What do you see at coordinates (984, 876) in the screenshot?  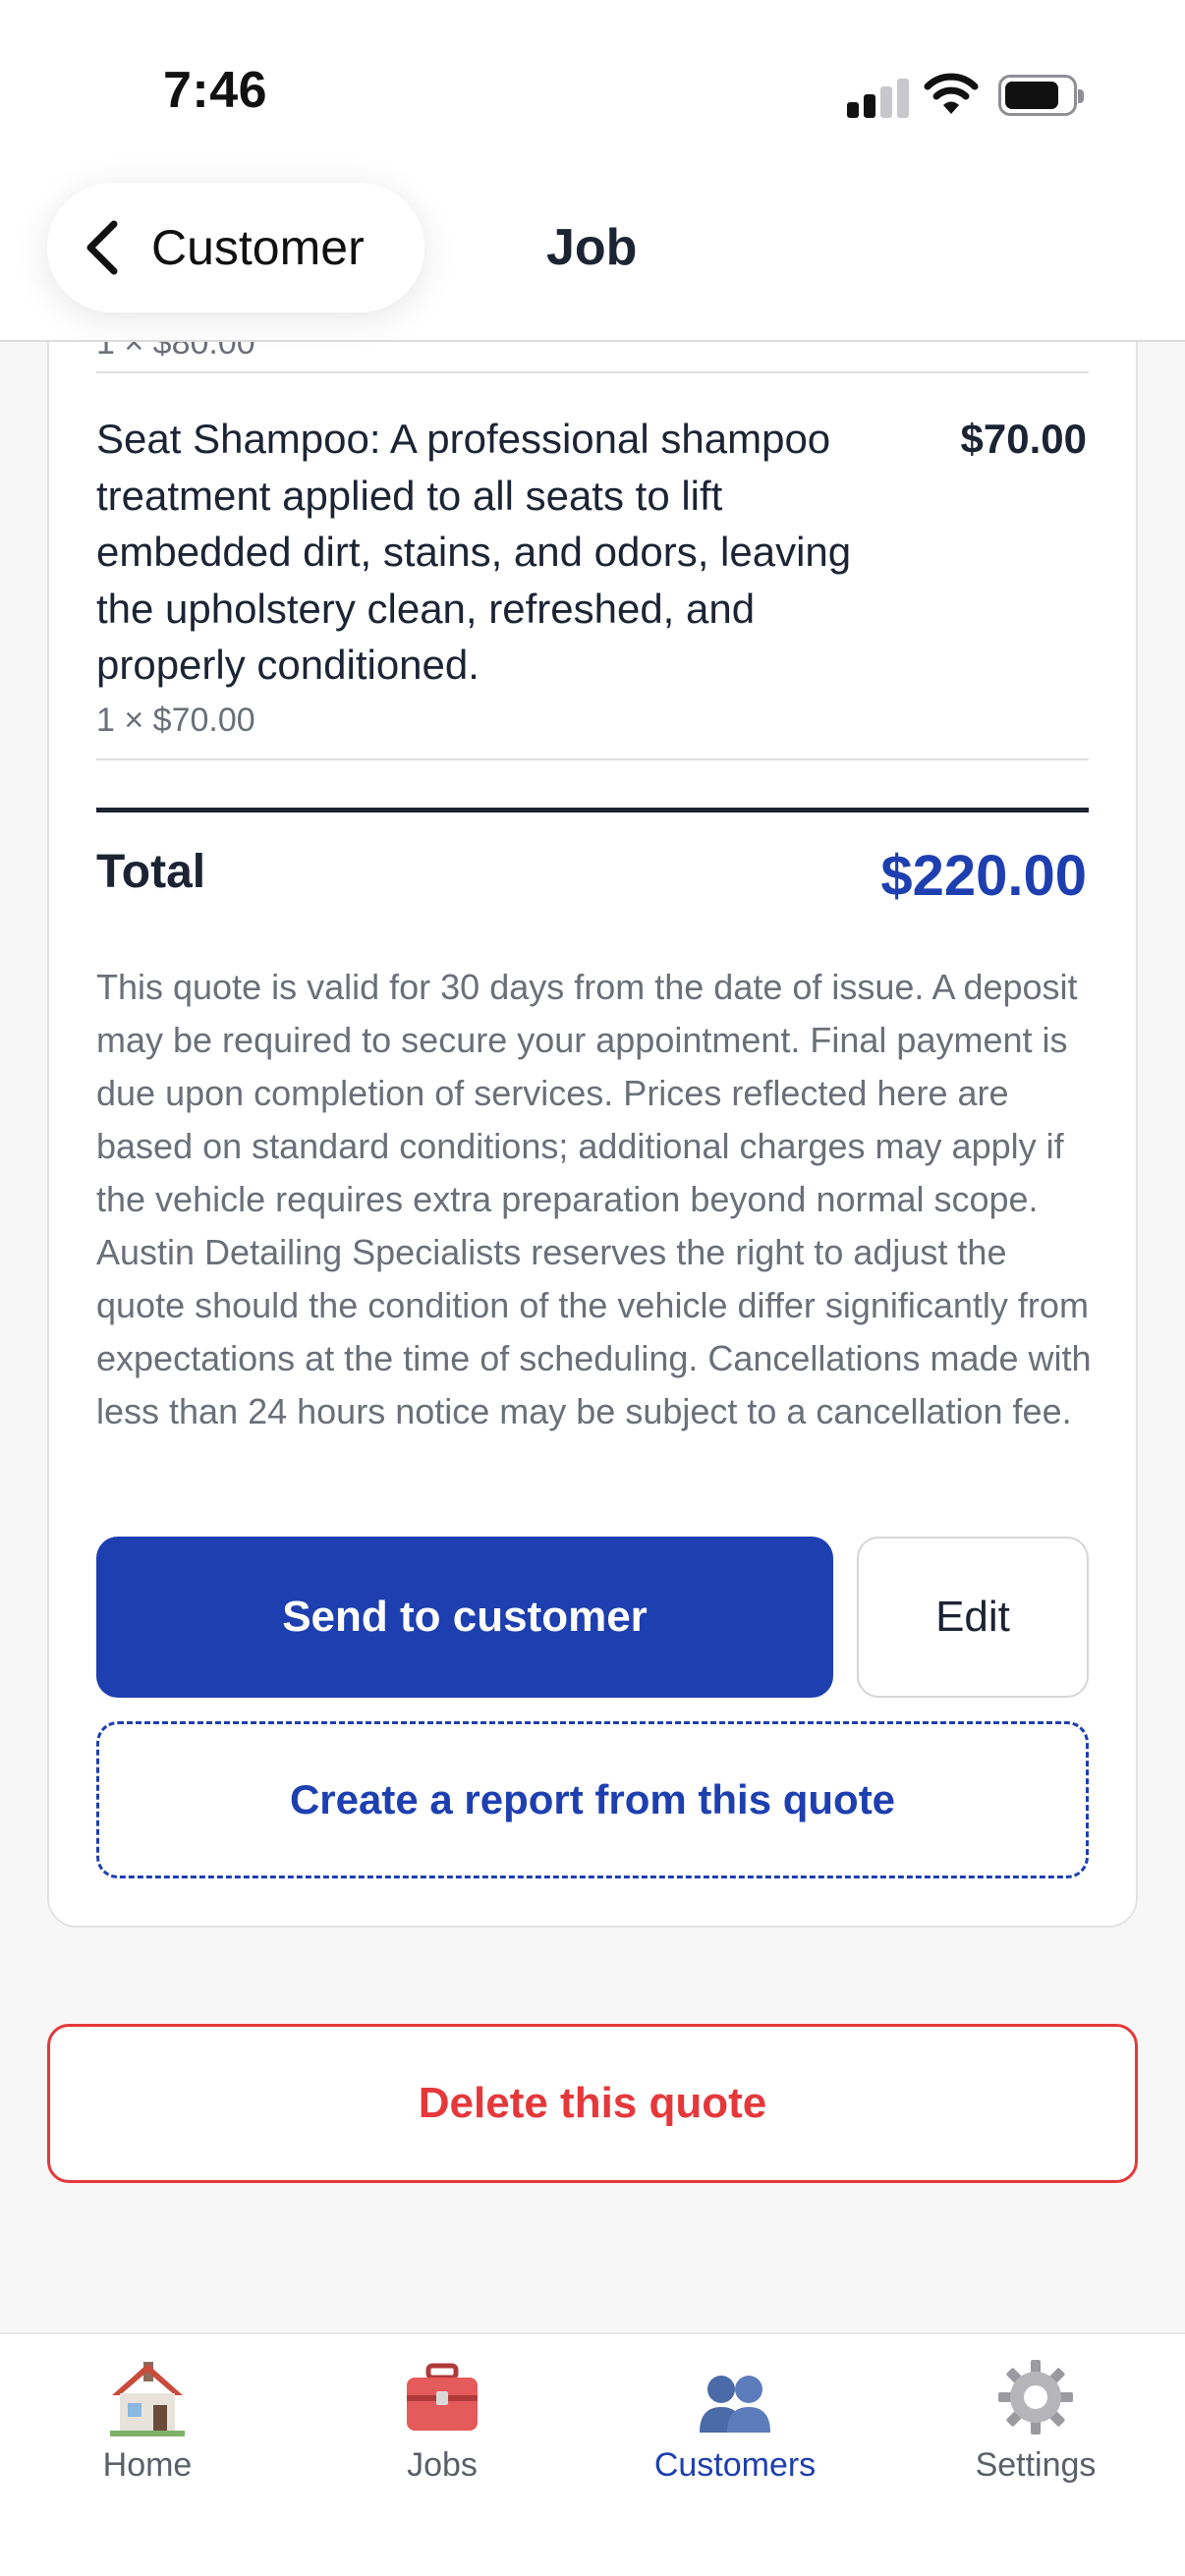 I see `total-value: $220.00` at bounding box center [984, 876].